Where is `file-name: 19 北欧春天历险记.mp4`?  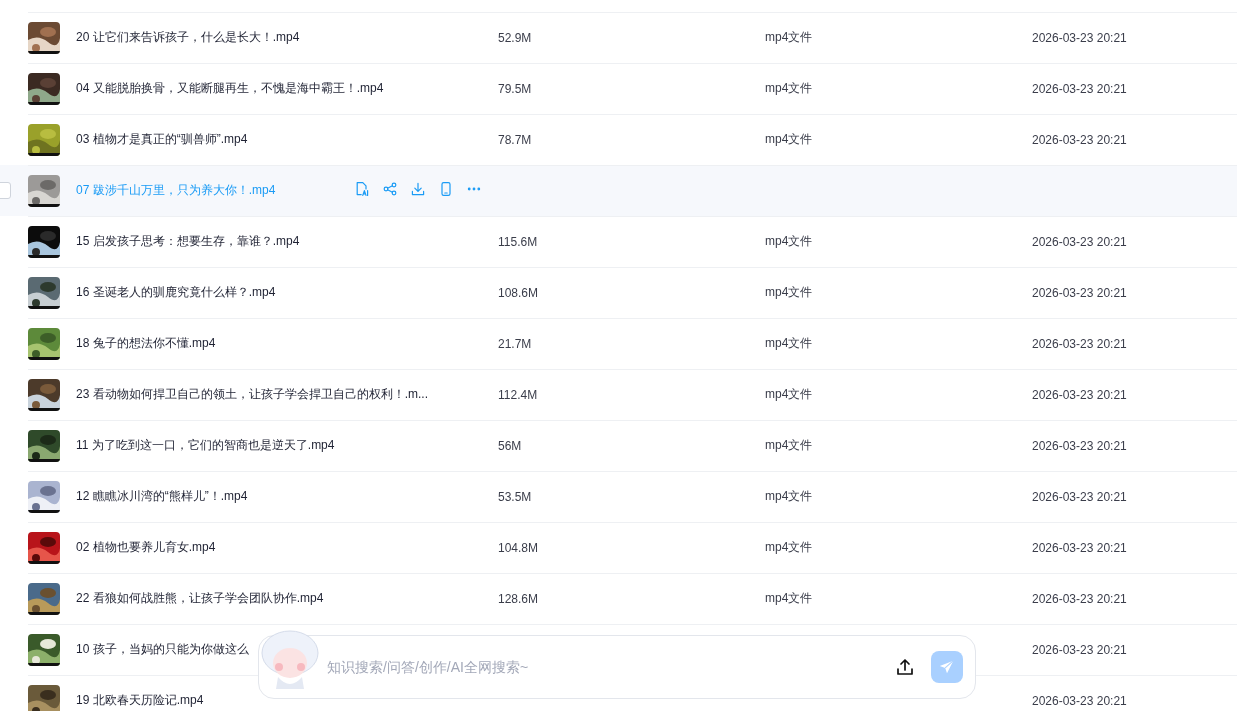
file-name: 19 北欧春天历险记.mp4 is located at coordinates (140, 700).